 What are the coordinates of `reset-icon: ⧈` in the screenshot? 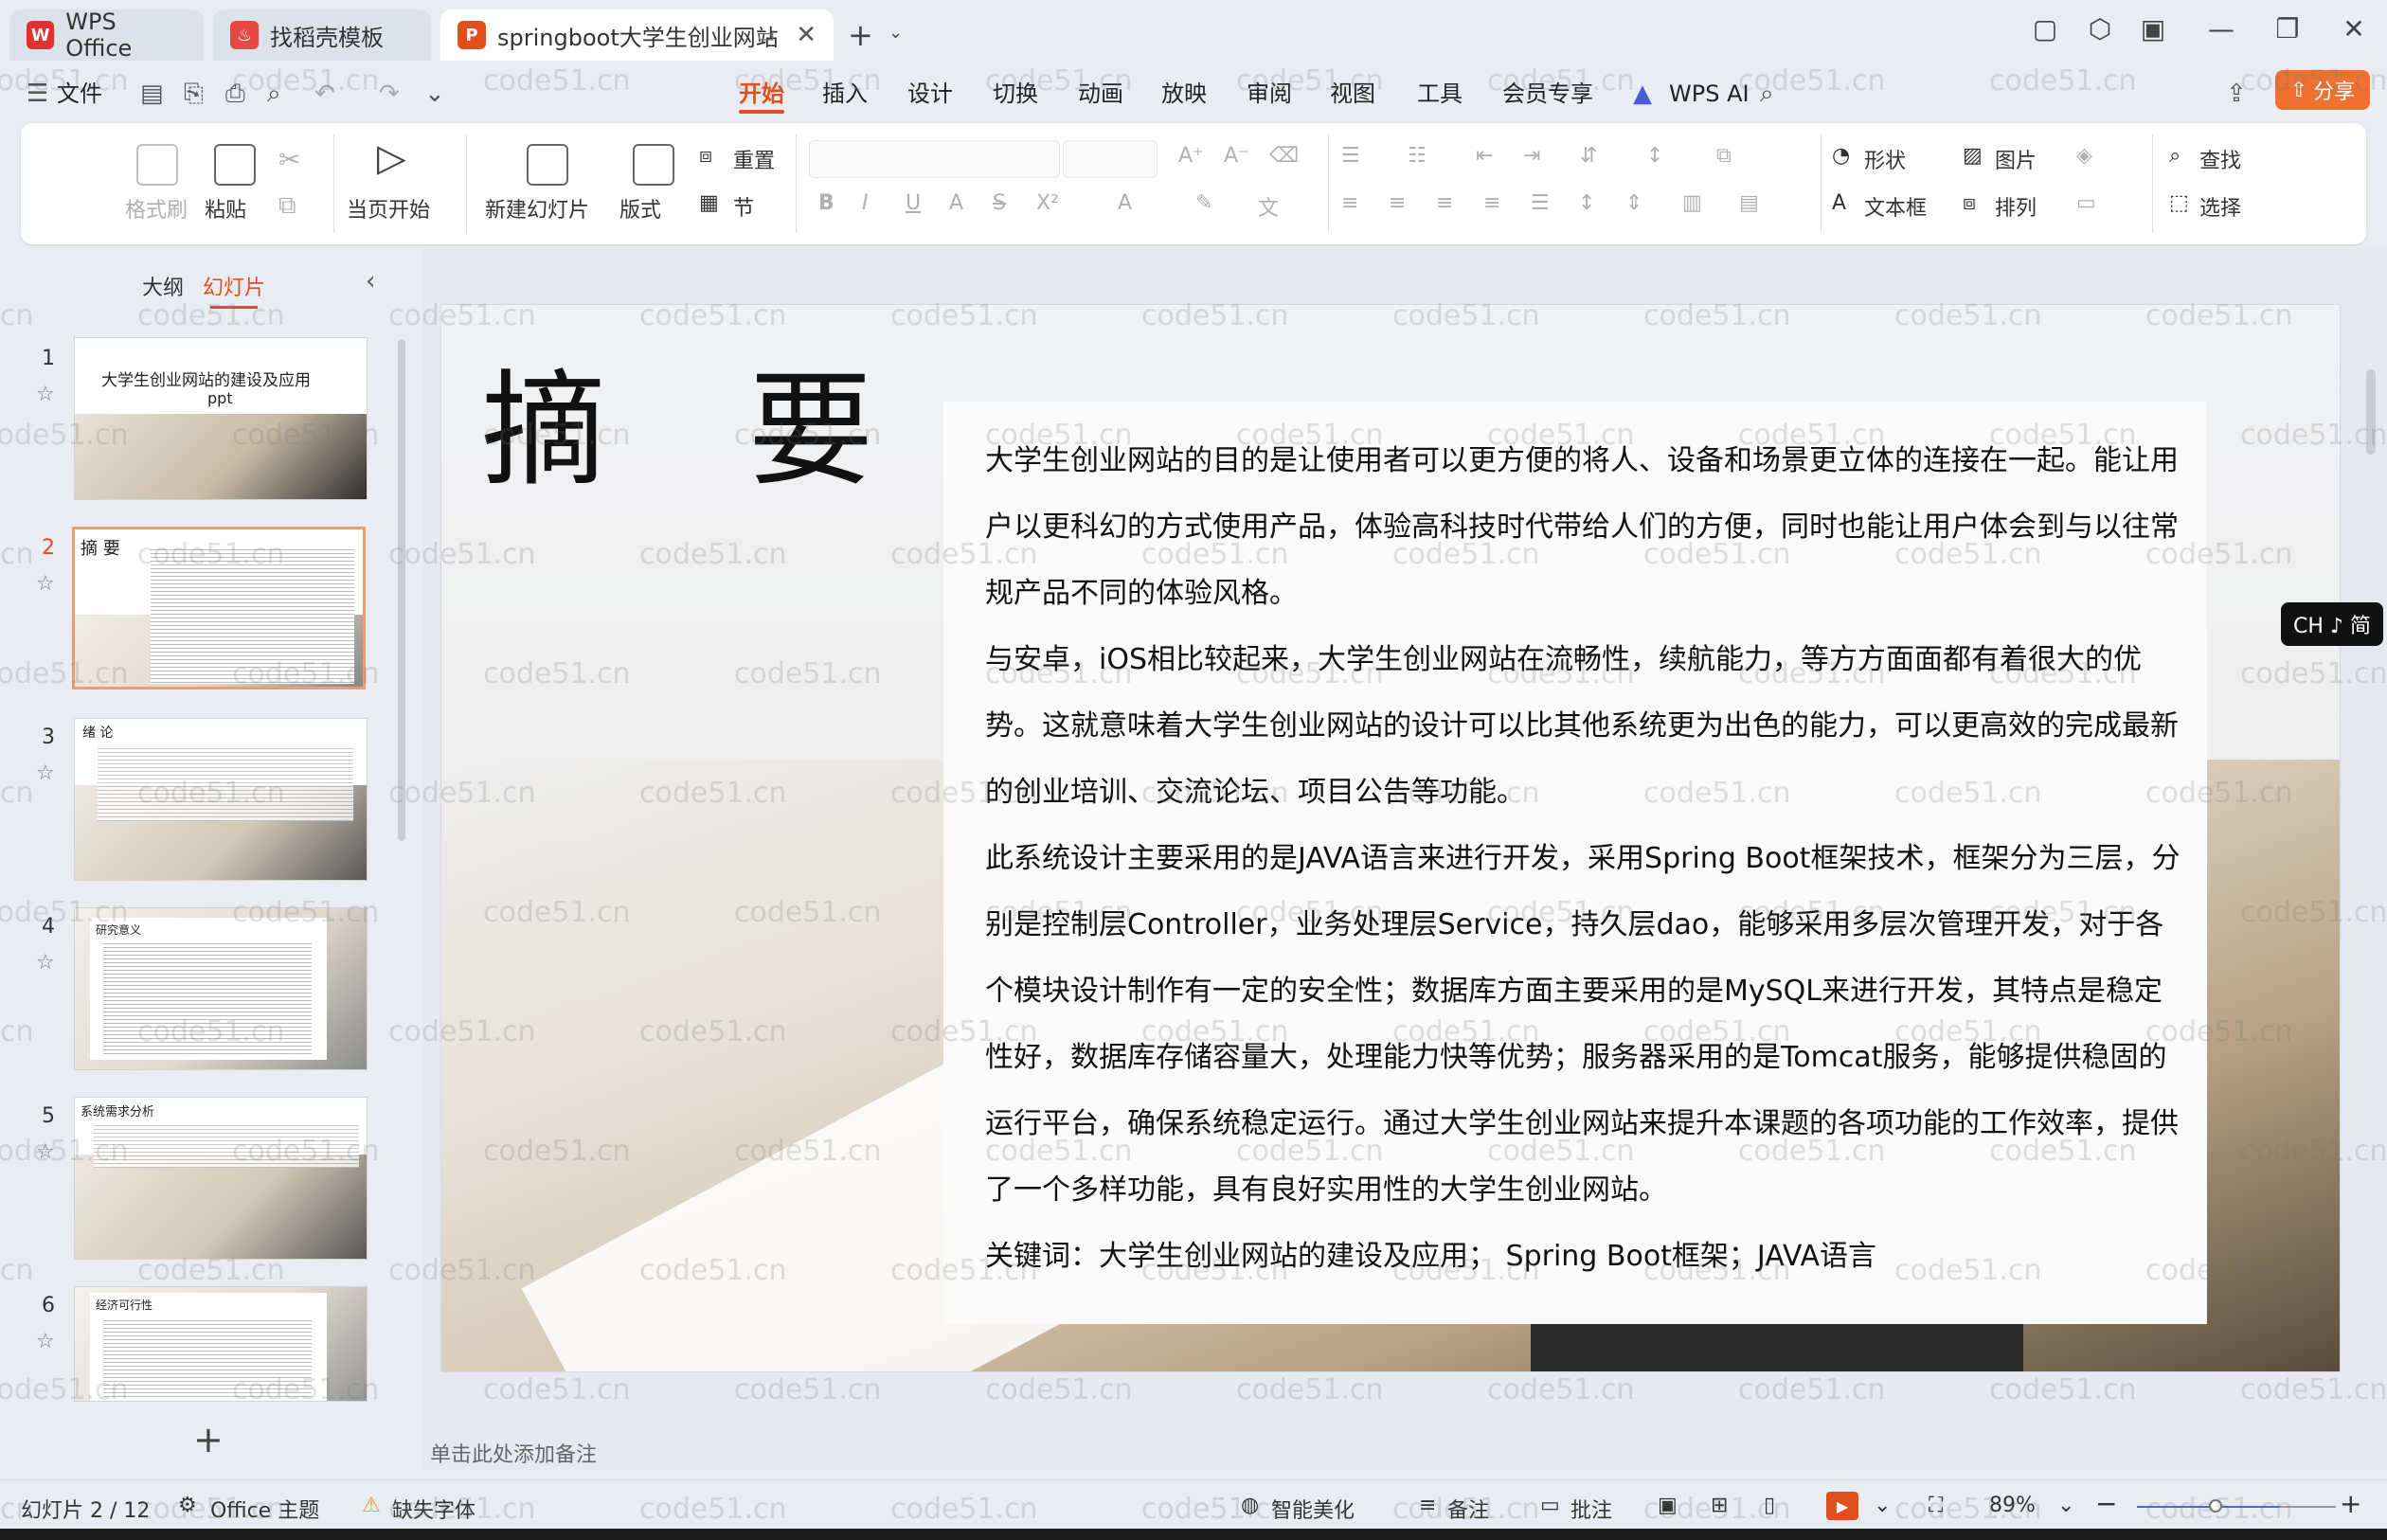 It's located at (705, 156).